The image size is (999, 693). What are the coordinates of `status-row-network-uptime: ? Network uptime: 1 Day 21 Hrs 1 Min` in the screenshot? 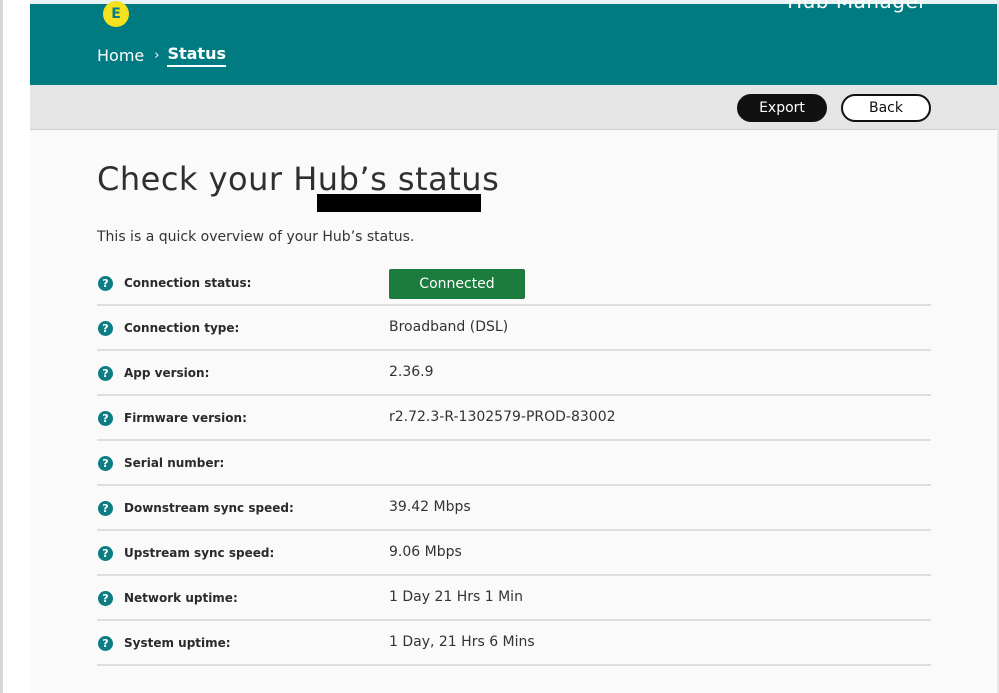 It's located at (514, 598).